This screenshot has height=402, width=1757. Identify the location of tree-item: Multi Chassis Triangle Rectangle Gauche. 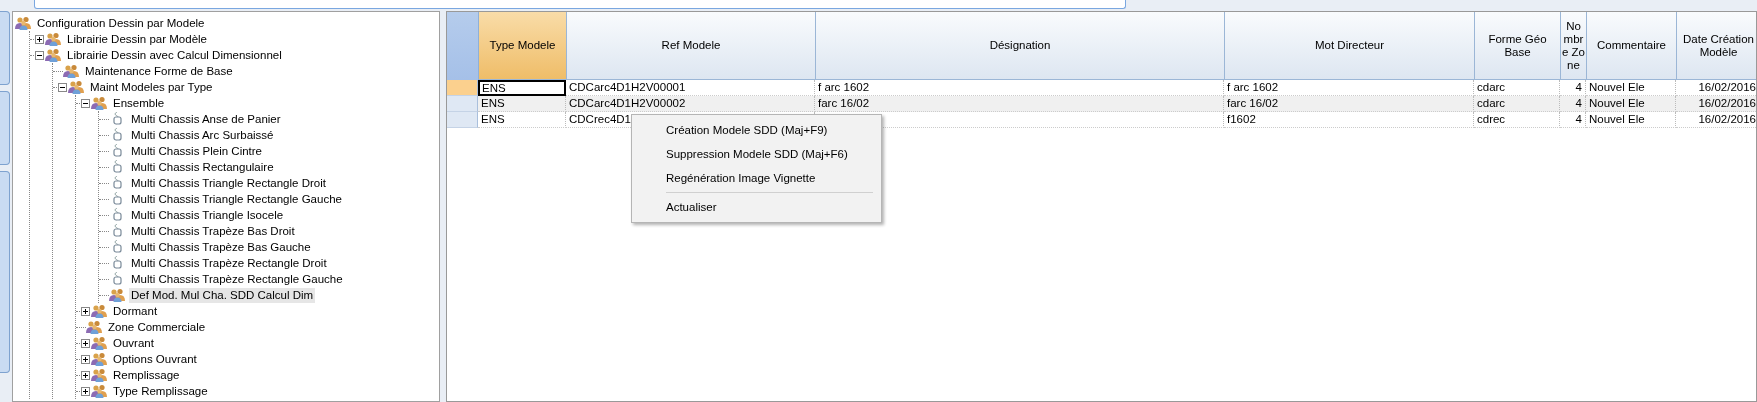
(236, 199).